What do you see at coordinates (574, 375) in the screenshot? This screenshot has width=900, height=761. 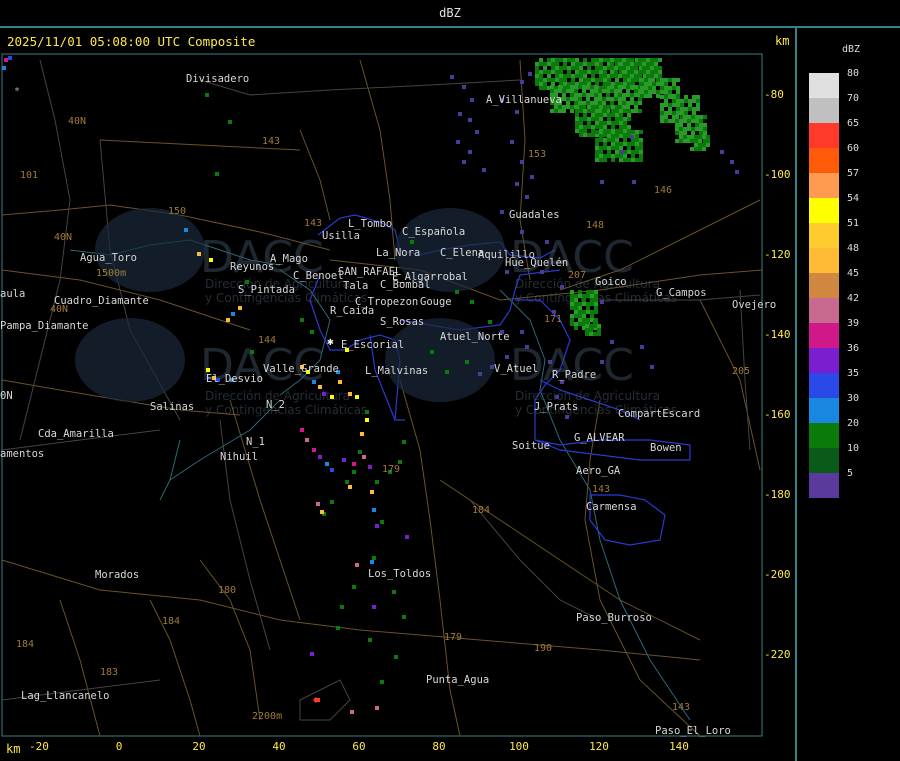 I see `place-label: R_Padre` at bounding box center [574, 375].